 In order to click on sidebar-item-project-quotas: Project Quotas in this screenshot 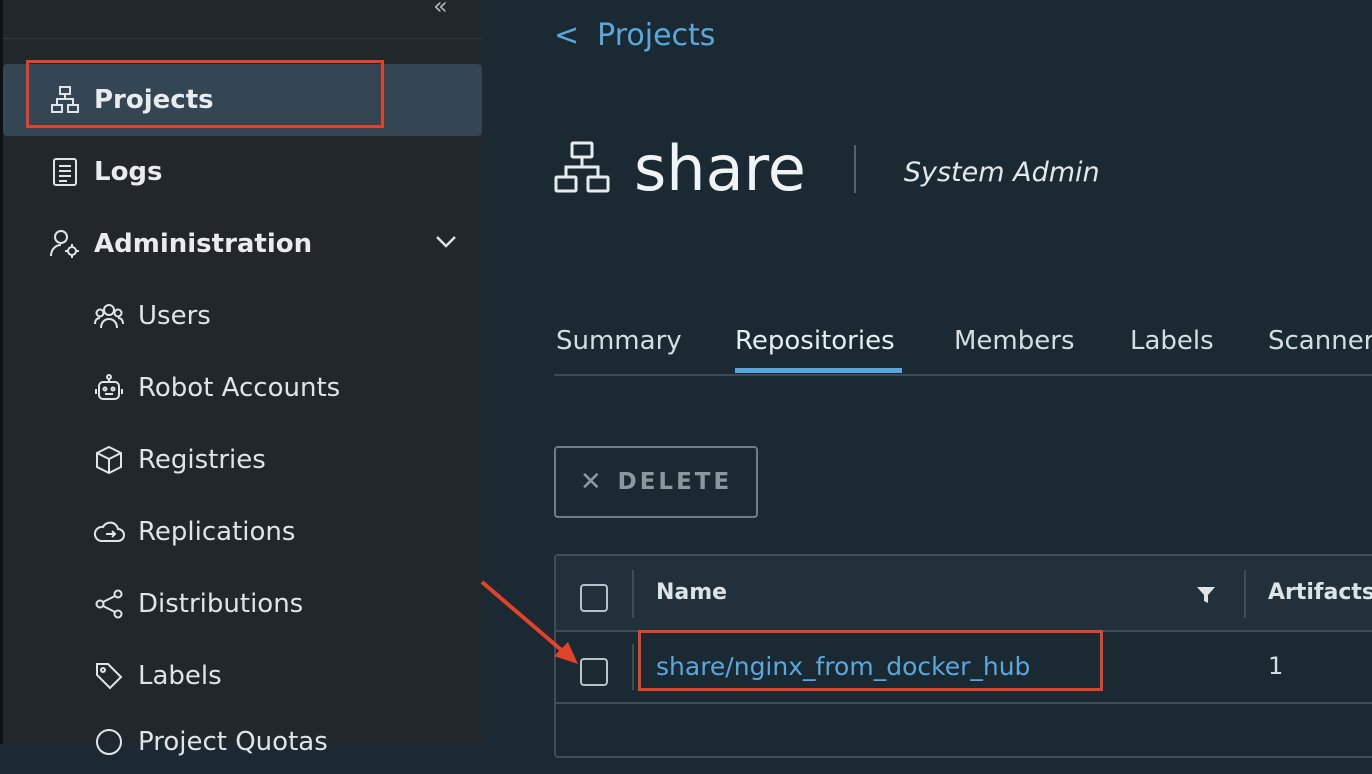, I will do `click(242, 742)`.